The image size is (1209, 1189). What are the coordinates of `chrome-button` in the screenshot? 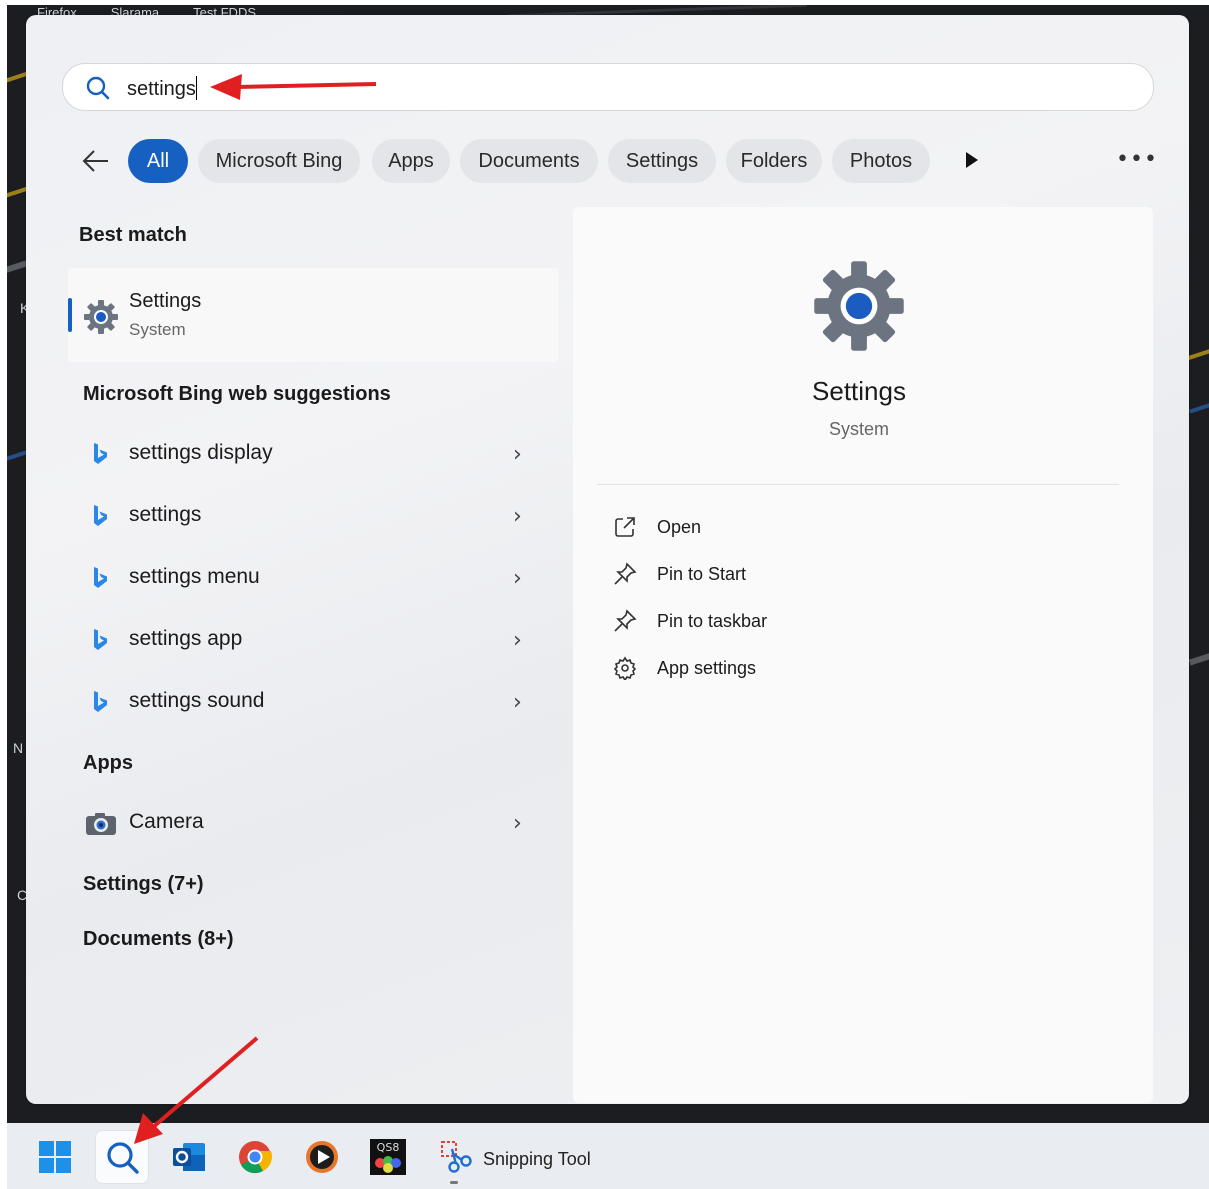 It's located at (255, 1157).